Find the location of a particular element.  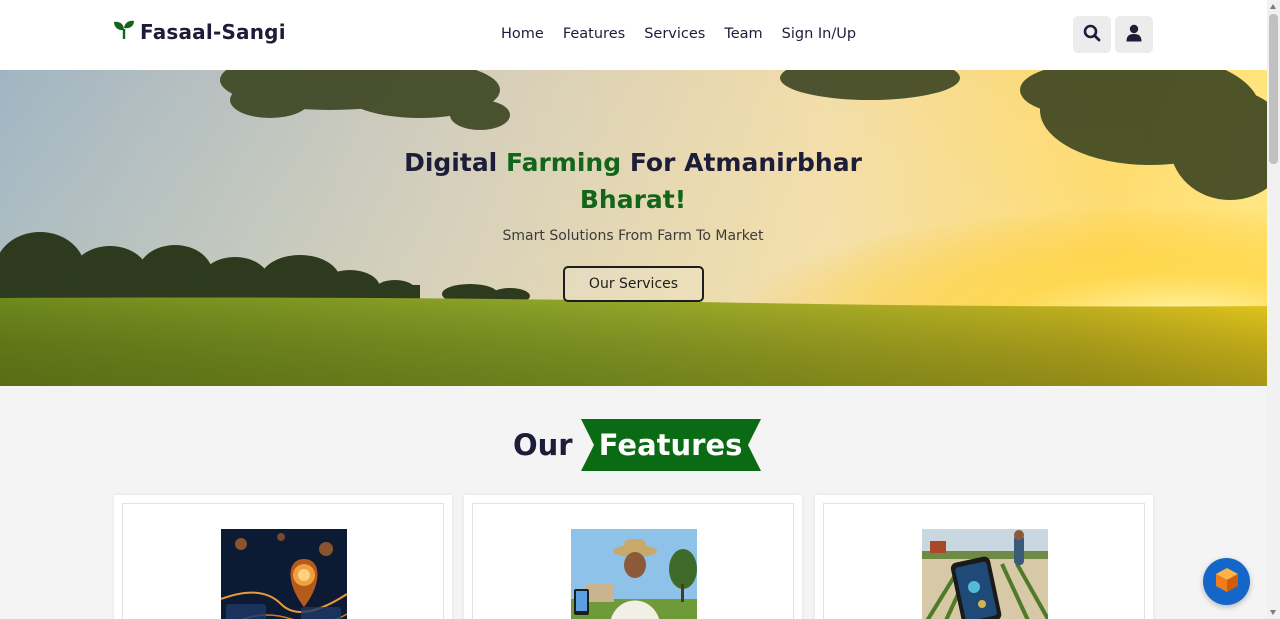

page-scrollbar is located at coordinates (1273, 309).